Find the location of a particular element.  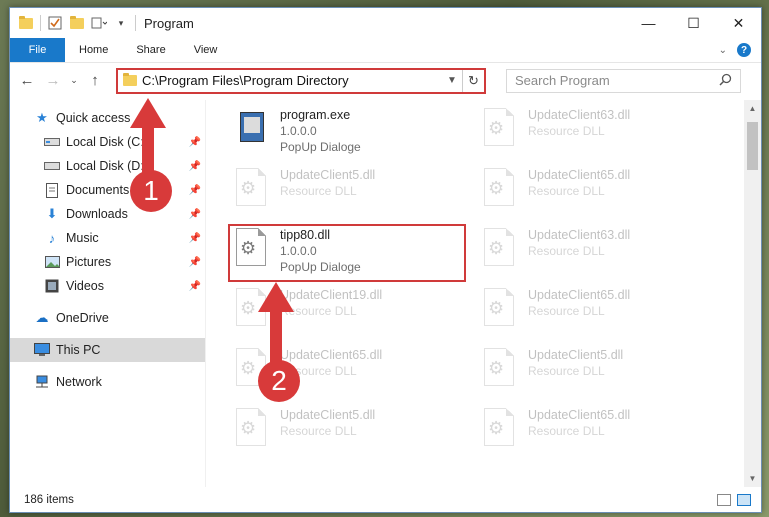

nav-pictures: Pictures 📌 is located at coordinates (107, 262).